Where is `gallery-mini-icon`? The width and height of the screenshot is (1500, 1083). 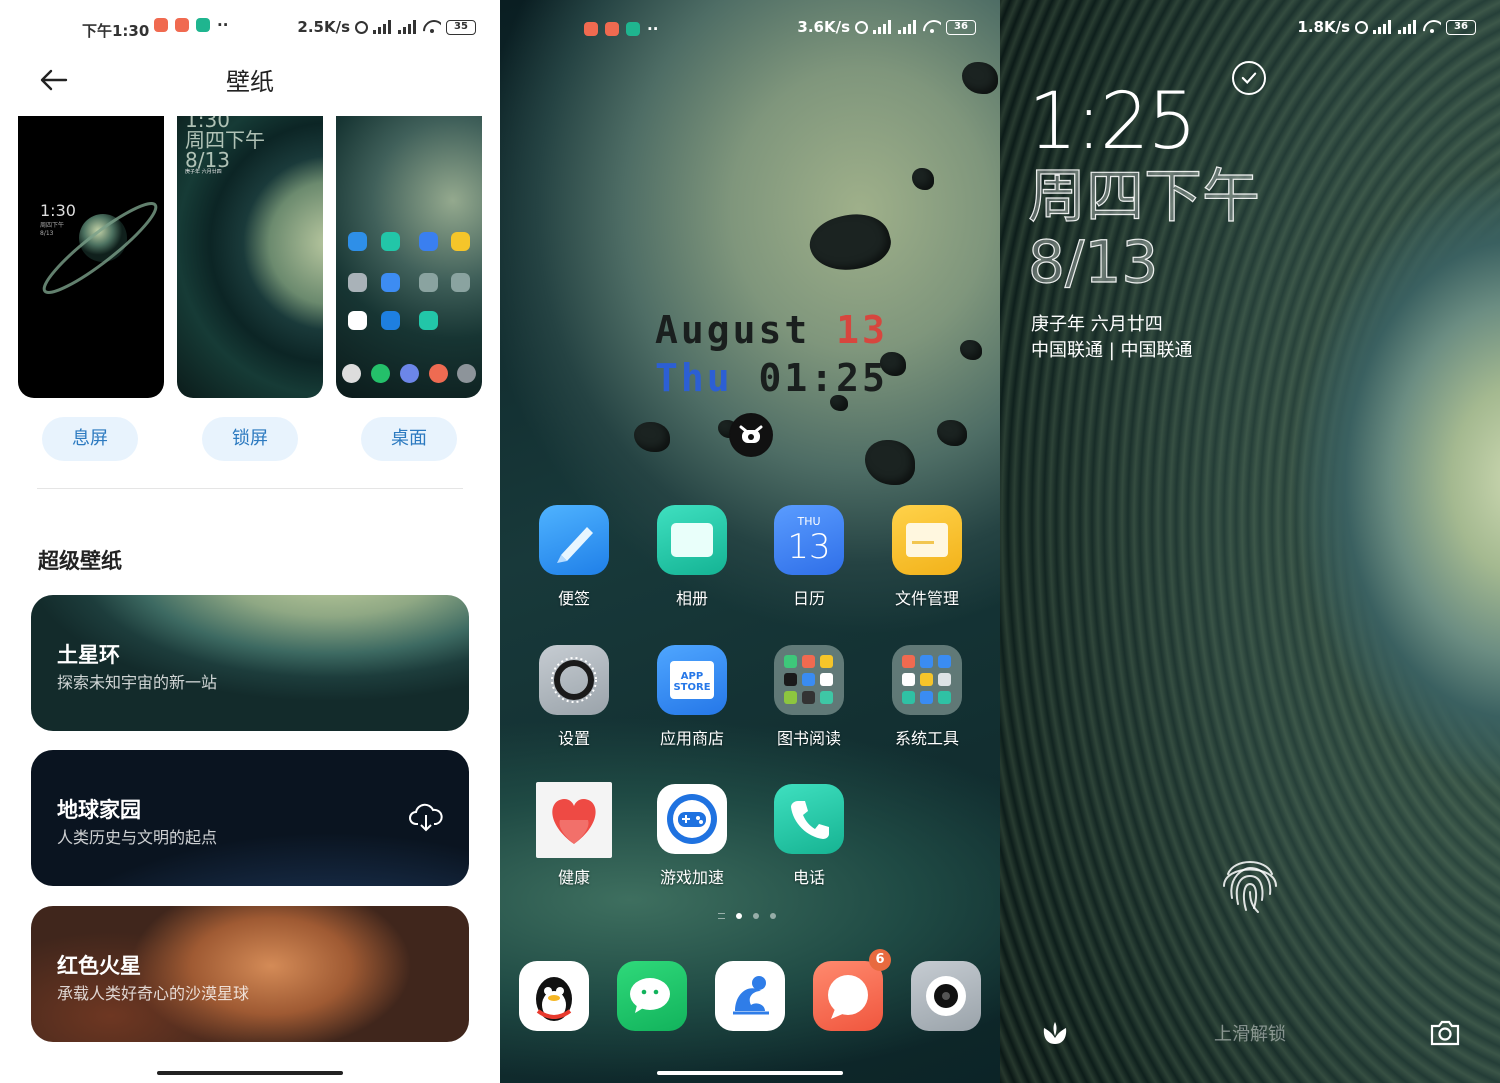
gallery-mini-icon is located at coordinates (390, 241).